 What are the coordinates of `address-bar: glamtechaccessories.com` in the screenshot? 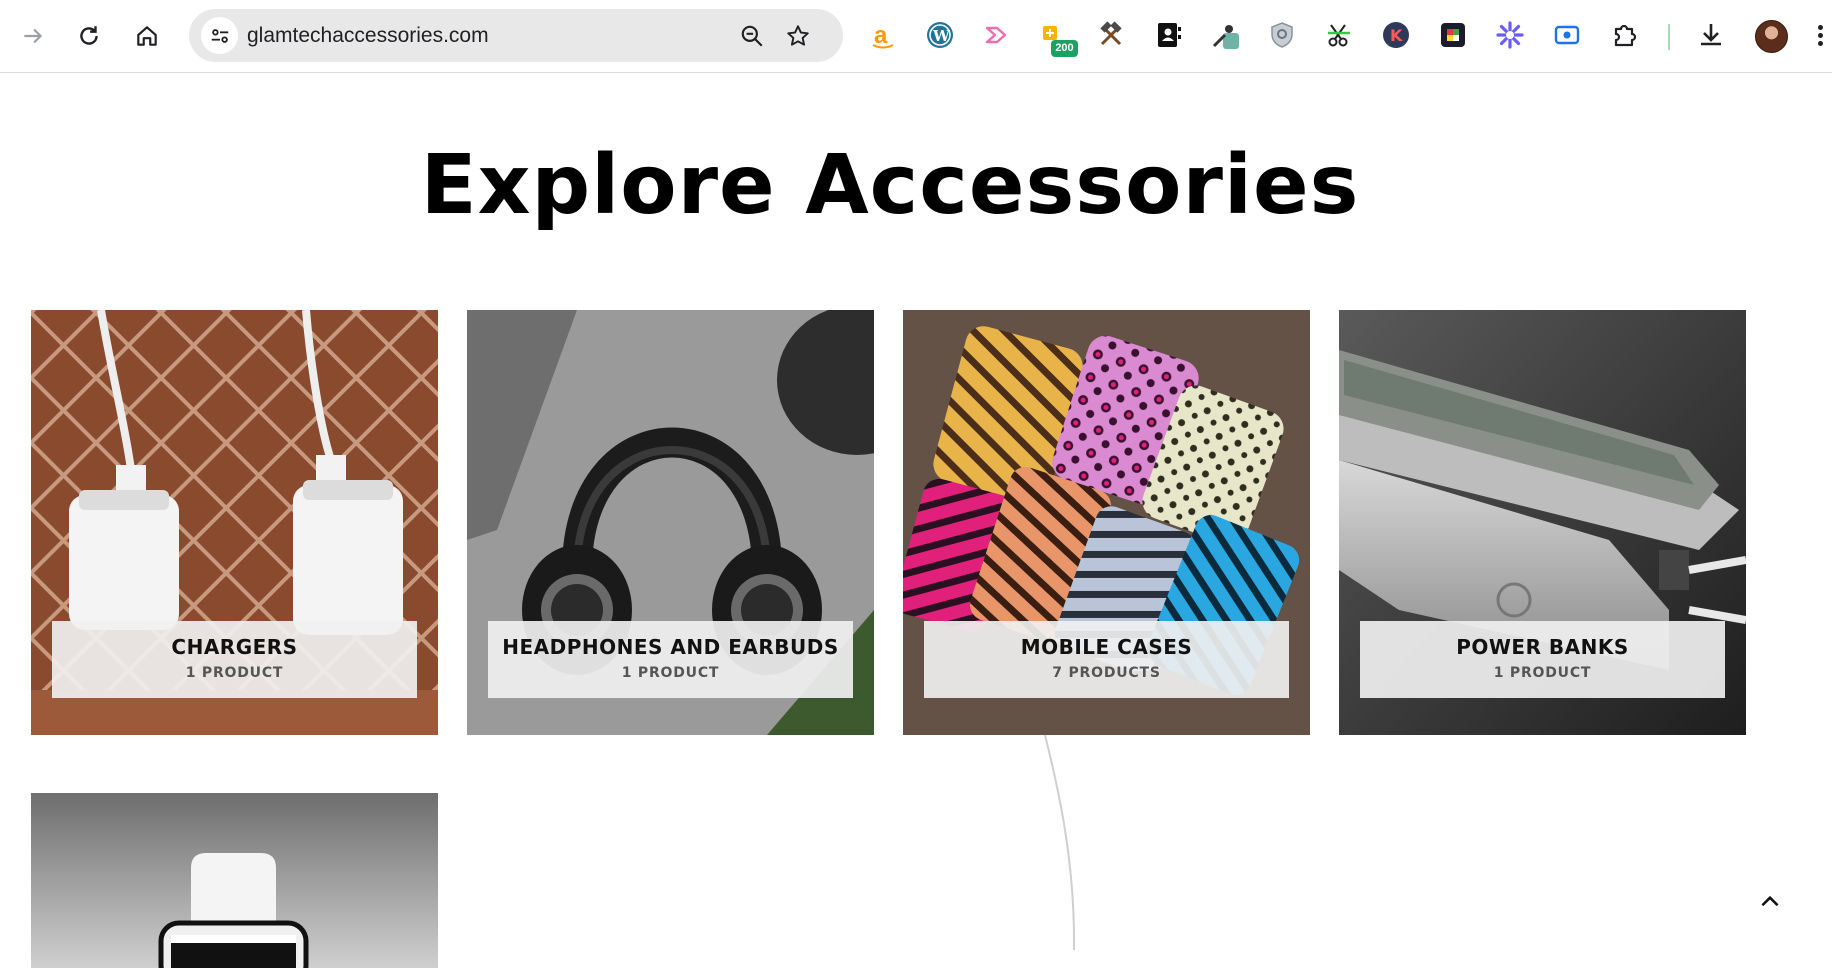 It's located at (516, 35).